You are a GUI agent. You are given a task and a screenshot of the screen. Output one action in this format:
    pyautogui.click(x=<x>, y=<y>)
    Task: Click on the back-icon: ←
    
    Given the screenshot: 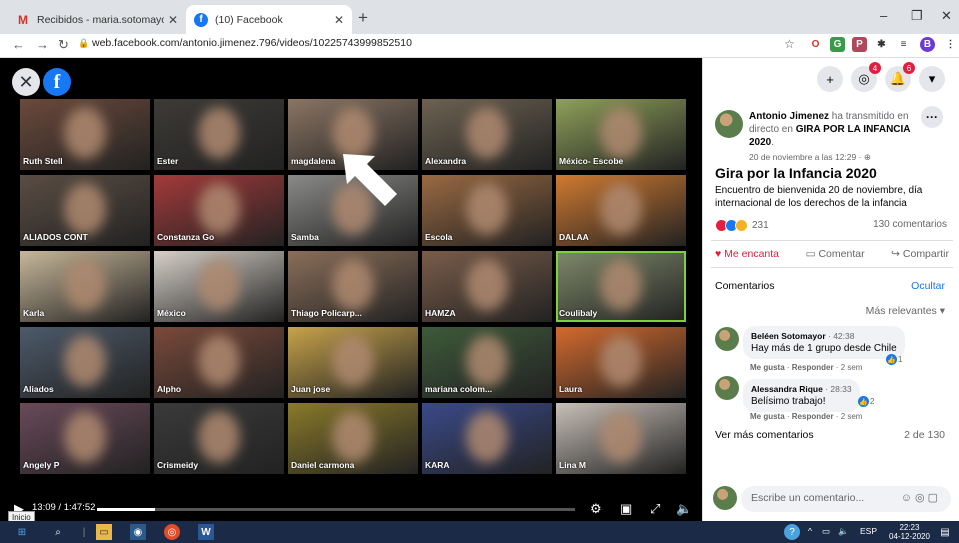 What is the action you would take?
    pyautogui.click(x=18, y=44)
    